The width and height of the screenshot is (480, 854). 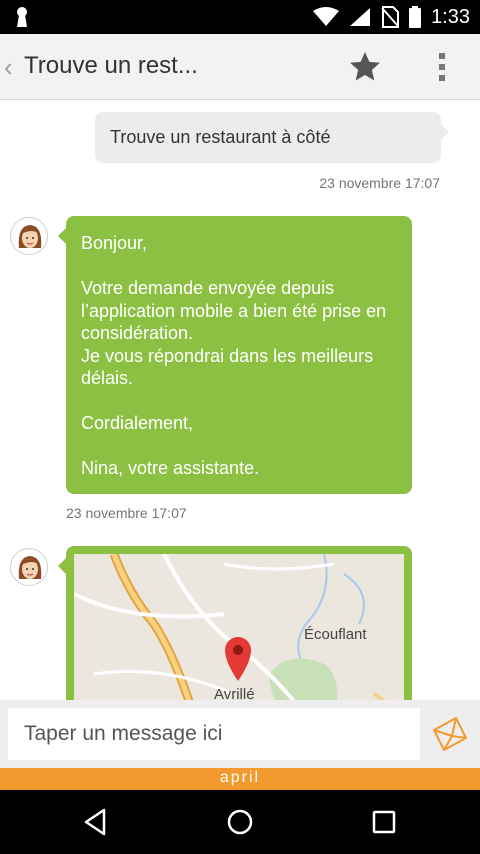 What do you see at coordinates (239, 627) in the screenshot?
I see `map-preview: Écouflant Avrillé` at bounding box center [239, 627].